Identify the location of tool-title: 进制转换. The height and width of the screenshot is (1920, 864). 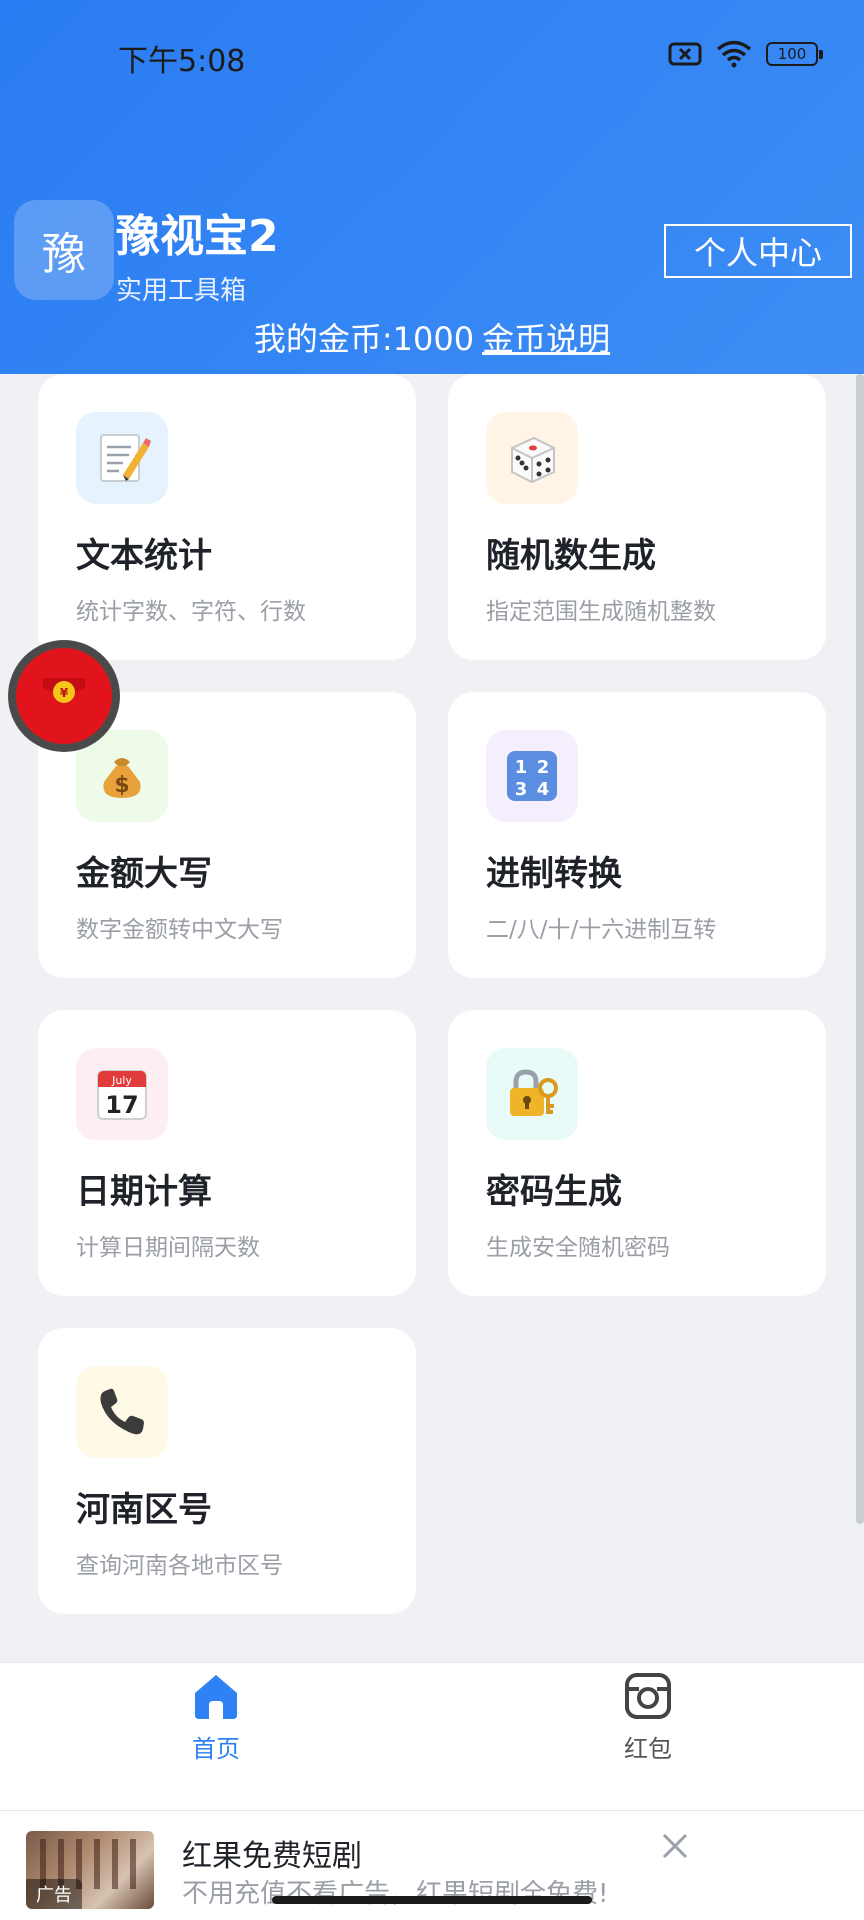
(554, 874).